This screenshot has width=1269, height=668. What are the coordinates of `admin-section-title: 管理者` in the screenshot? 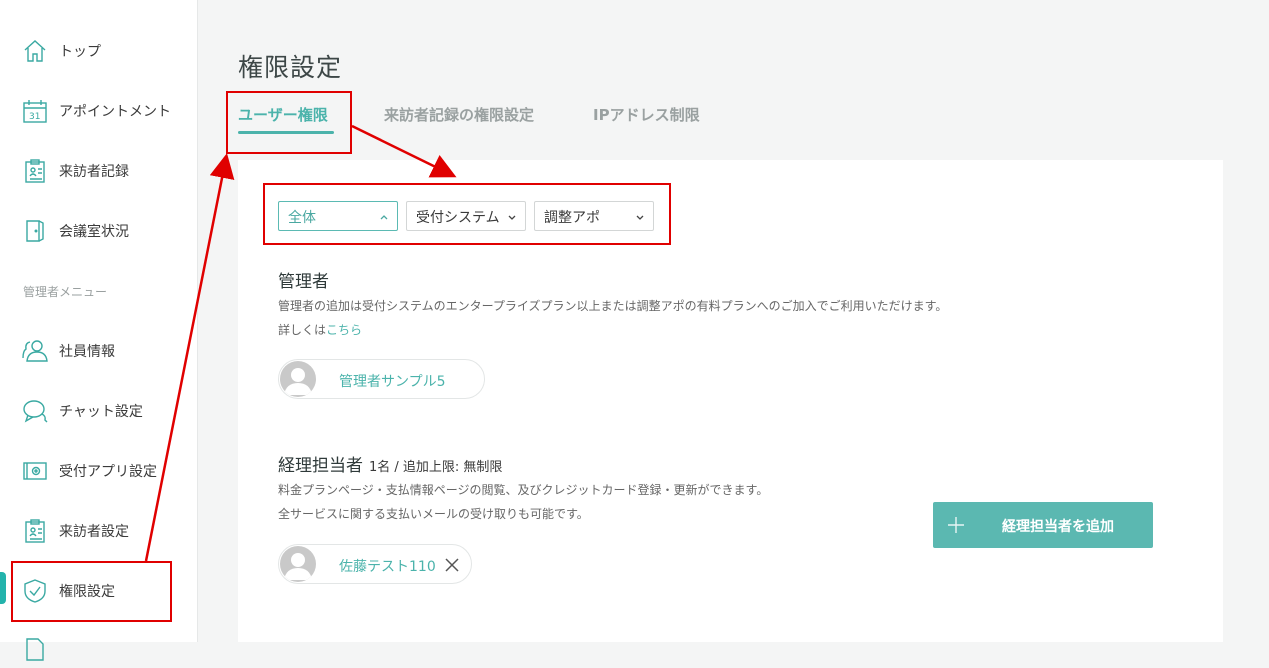 It's located at (303, 282).